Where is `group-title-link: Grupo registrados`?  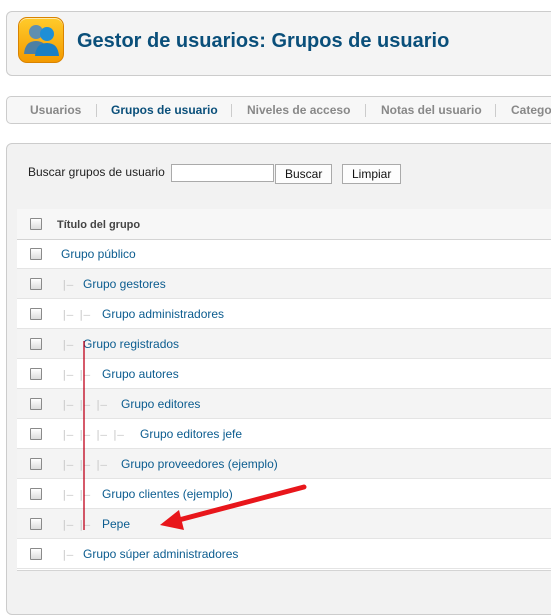 group-title-link: Grupo registrados is located at coordinates (131, 344).